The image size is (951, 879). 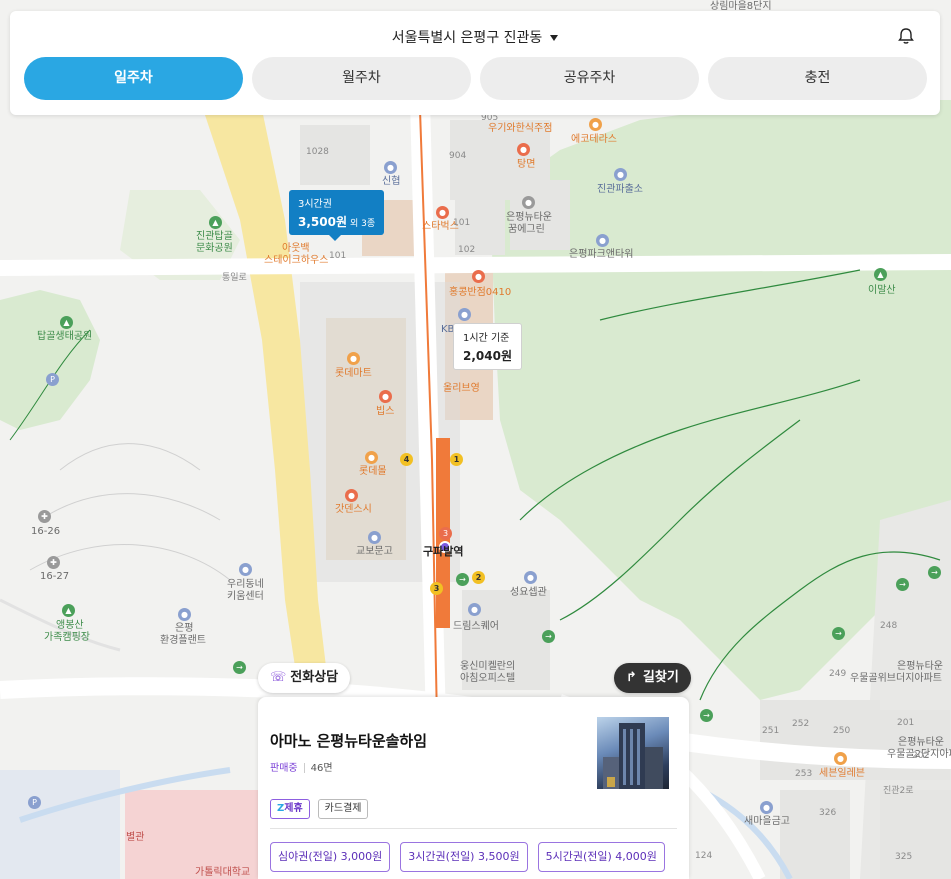 What do you see at coordinates (633, 753) in the screenshot?
I see `lot-thumbnail` at bounding box center [633, 753].